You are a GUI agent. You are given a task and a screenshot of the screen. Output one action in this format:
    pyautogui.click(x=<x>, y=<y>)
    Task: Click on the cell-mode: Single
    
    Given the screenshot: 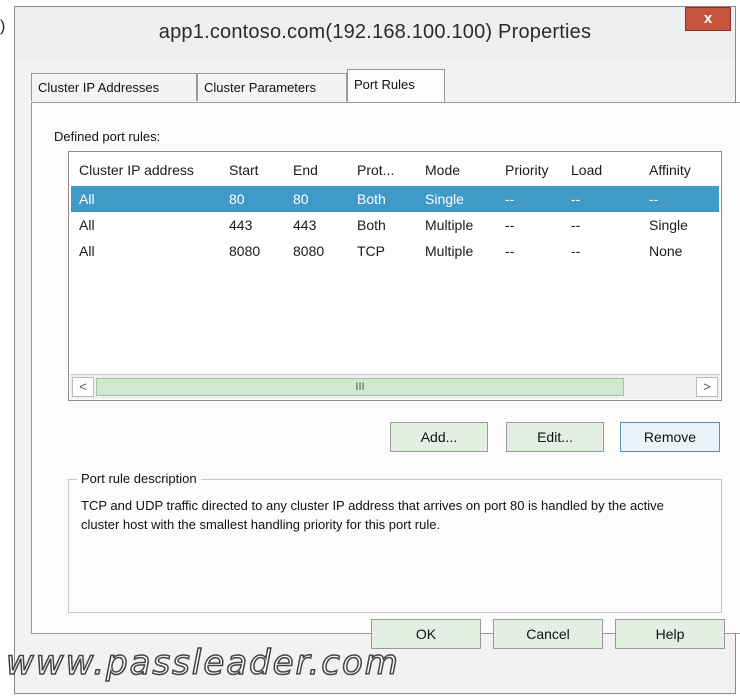 What is the action you would take?
    pyautogui.click(x=444, y=199)
    